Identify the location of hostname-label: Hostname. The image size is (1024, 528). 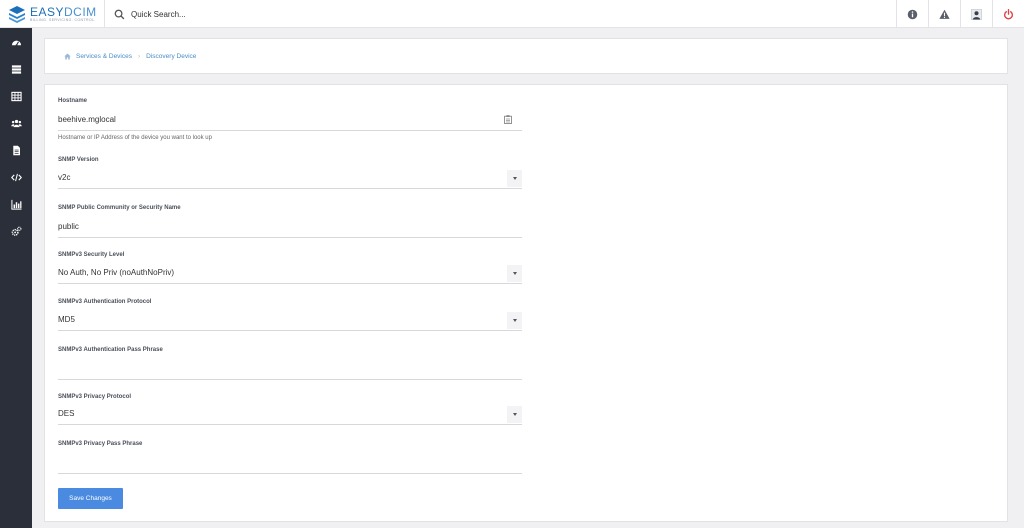
(73, 101).